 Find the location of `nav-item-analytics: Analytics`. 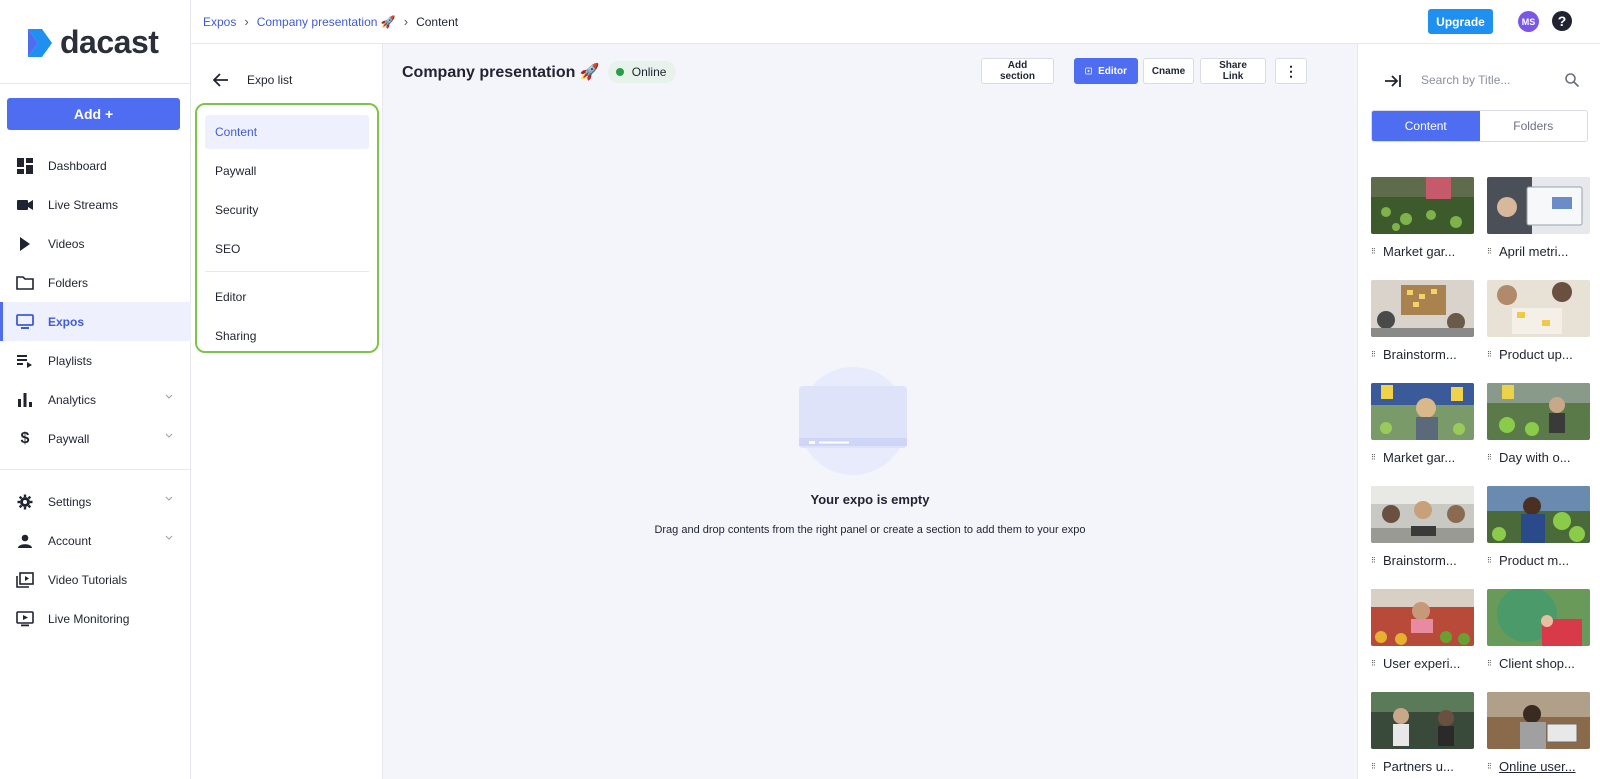

nav-item-analytics: Analytics is located at coordinates (95, 399).